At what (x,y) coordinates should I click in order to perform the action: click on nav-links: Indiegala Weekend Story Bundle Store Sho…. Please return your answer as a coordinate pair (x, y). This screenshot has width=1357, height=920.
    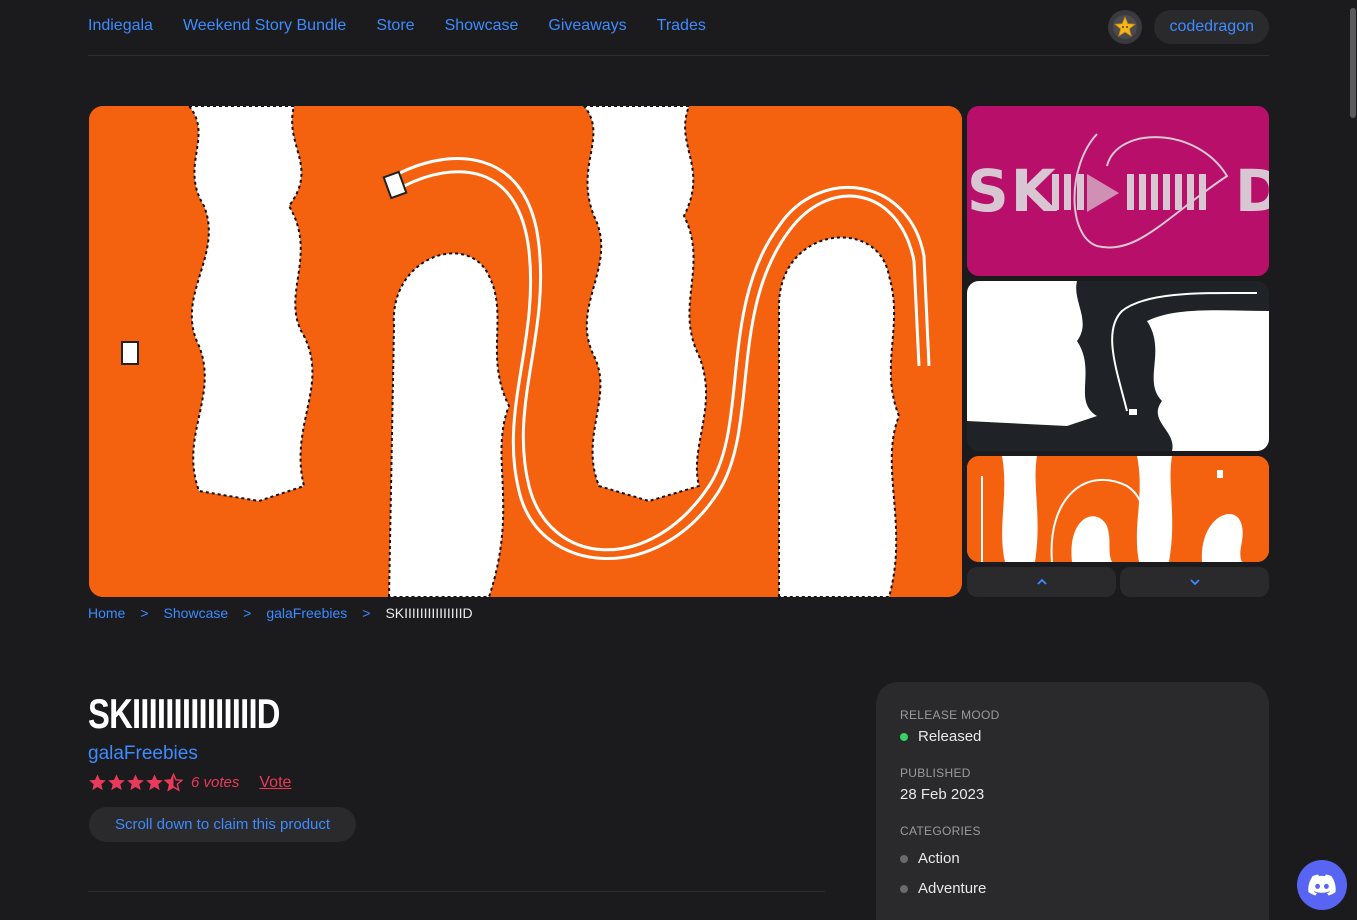
    Looking at the image, I should click on (412, 26).